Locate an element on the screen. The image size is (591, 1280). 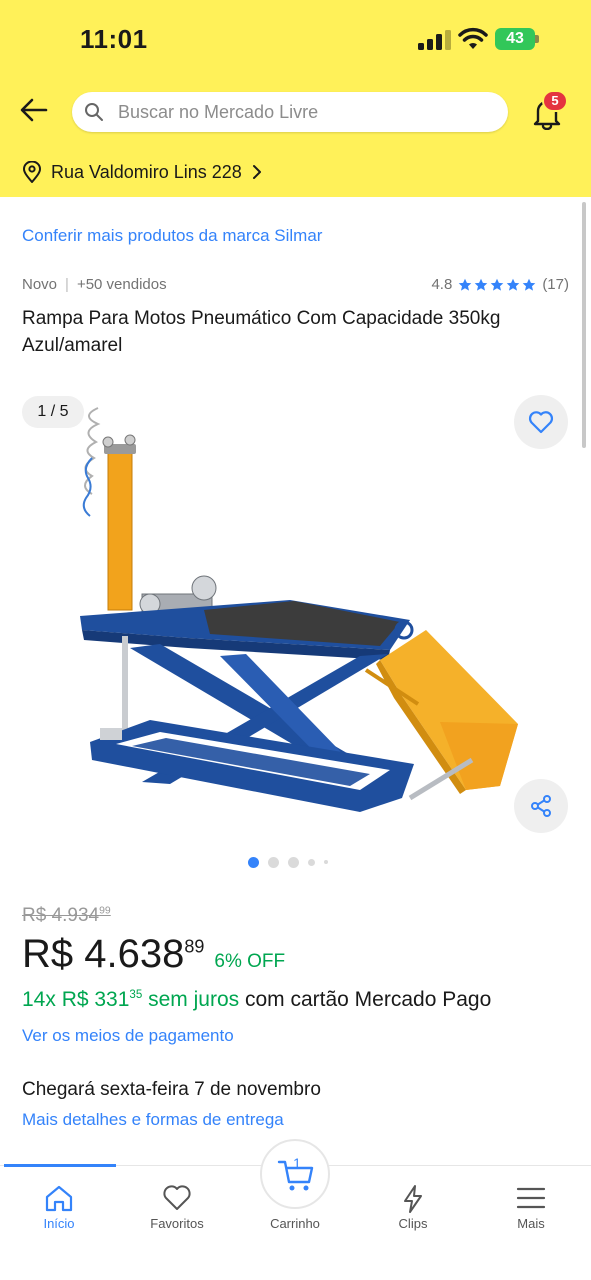
search-bar is located at coordinates (290, 112).